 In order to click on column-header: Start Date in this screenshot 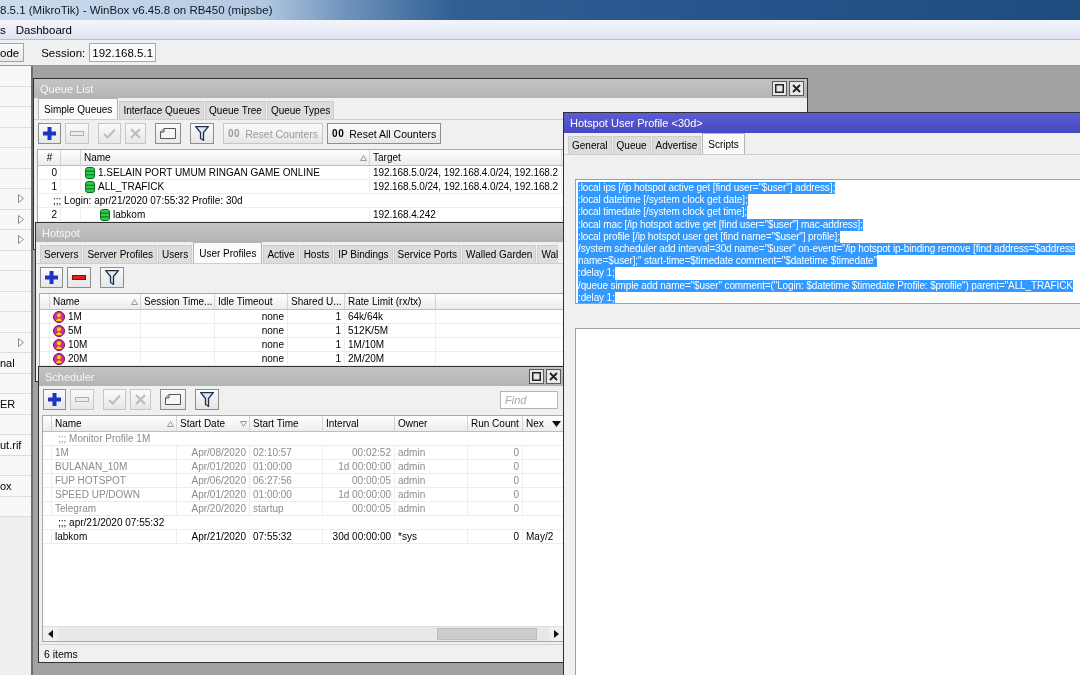, I will do `click(213, 423)`.